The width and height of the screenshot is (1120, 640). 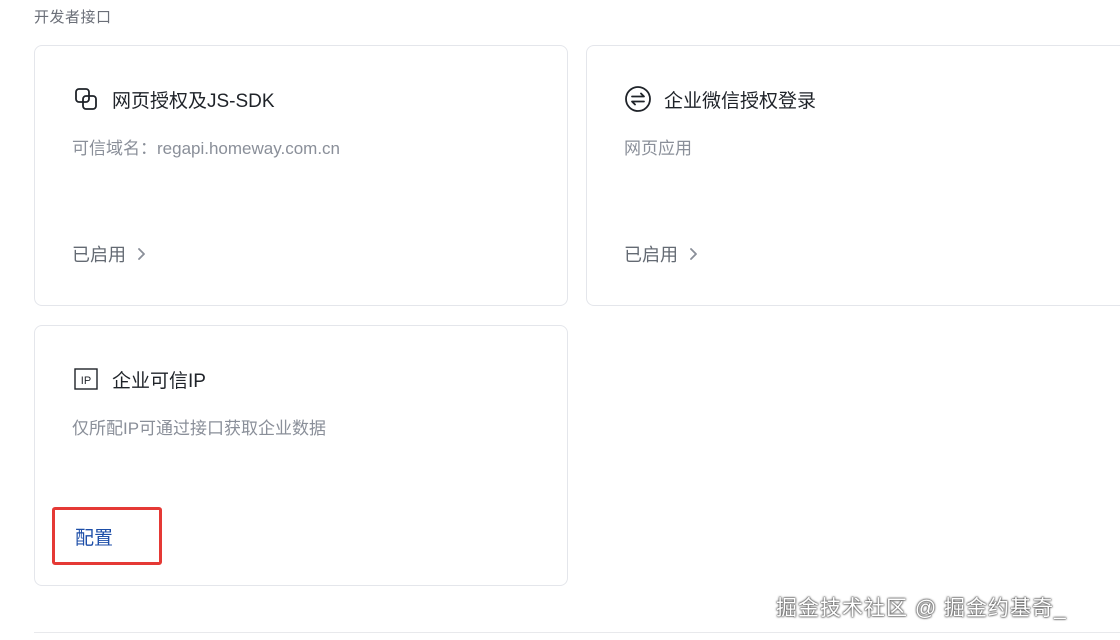 What do you see at coordinates (577, 632) in the screenshot?
I see `divider` at bounding box center [577, 632].